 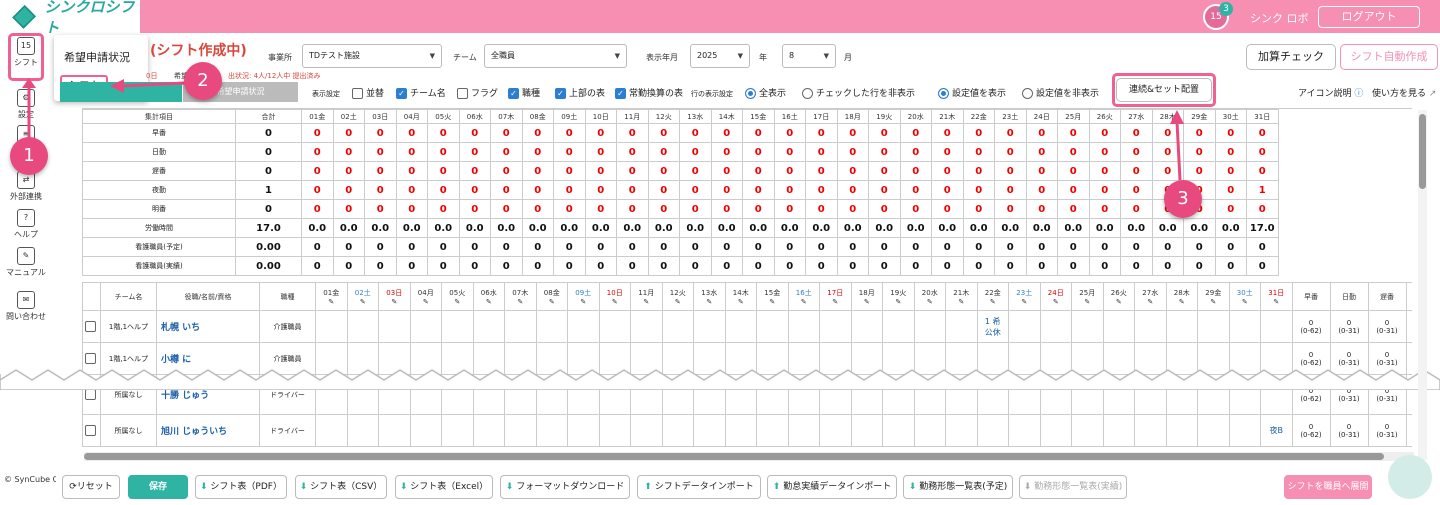 I want to click on arrow-3-line, so click(x=1178, y=151).